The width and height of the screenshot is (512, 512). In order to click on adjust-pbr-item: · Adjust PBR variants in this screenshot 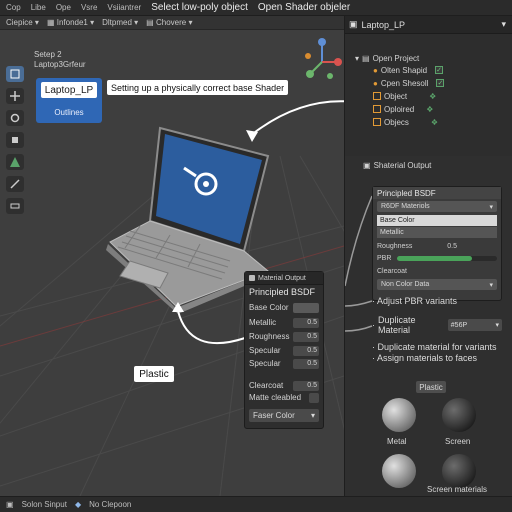, I will do `click(414, 301)`.